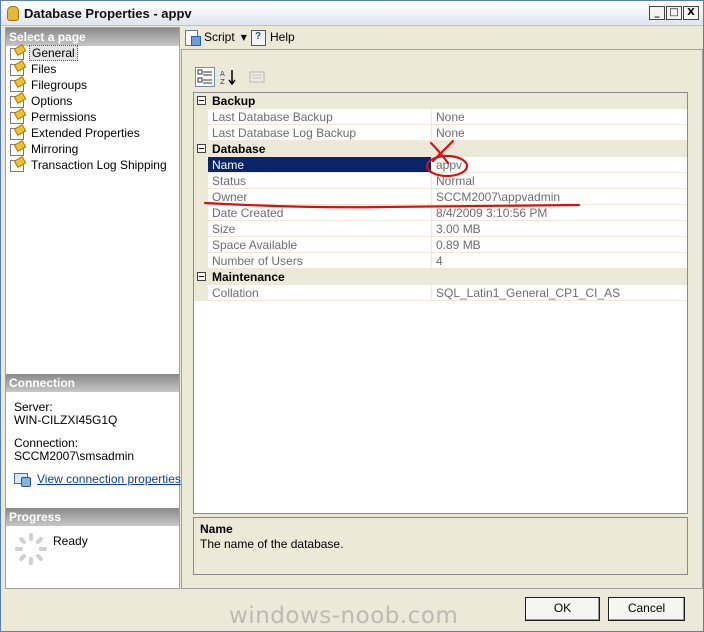  What do you see at coordinates (320, 293) in the screenshot?
I see `property-name: Collation` at bounding box center [320, 293].